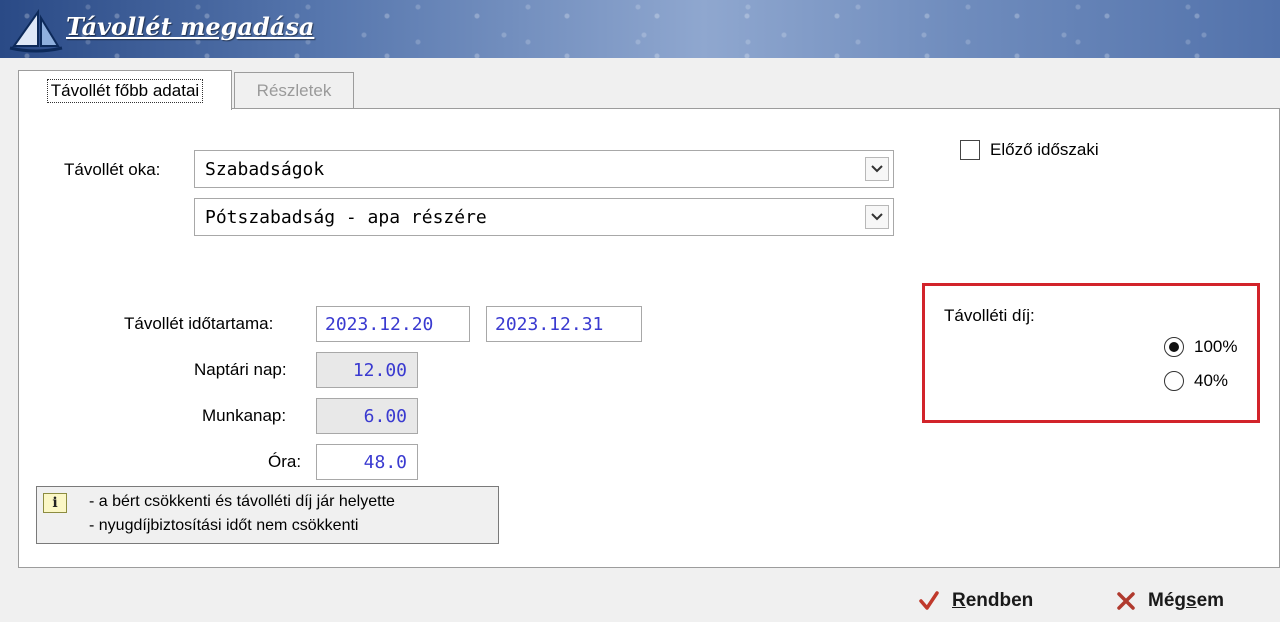  I want to click on close-icon, so click(1126, 601).